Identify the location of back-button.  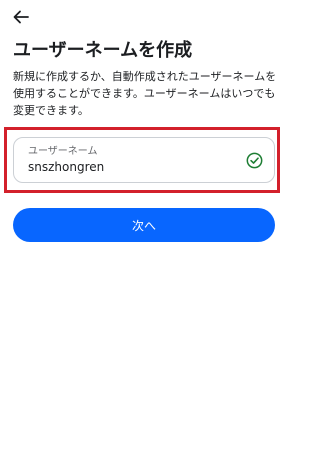
(21, 17).